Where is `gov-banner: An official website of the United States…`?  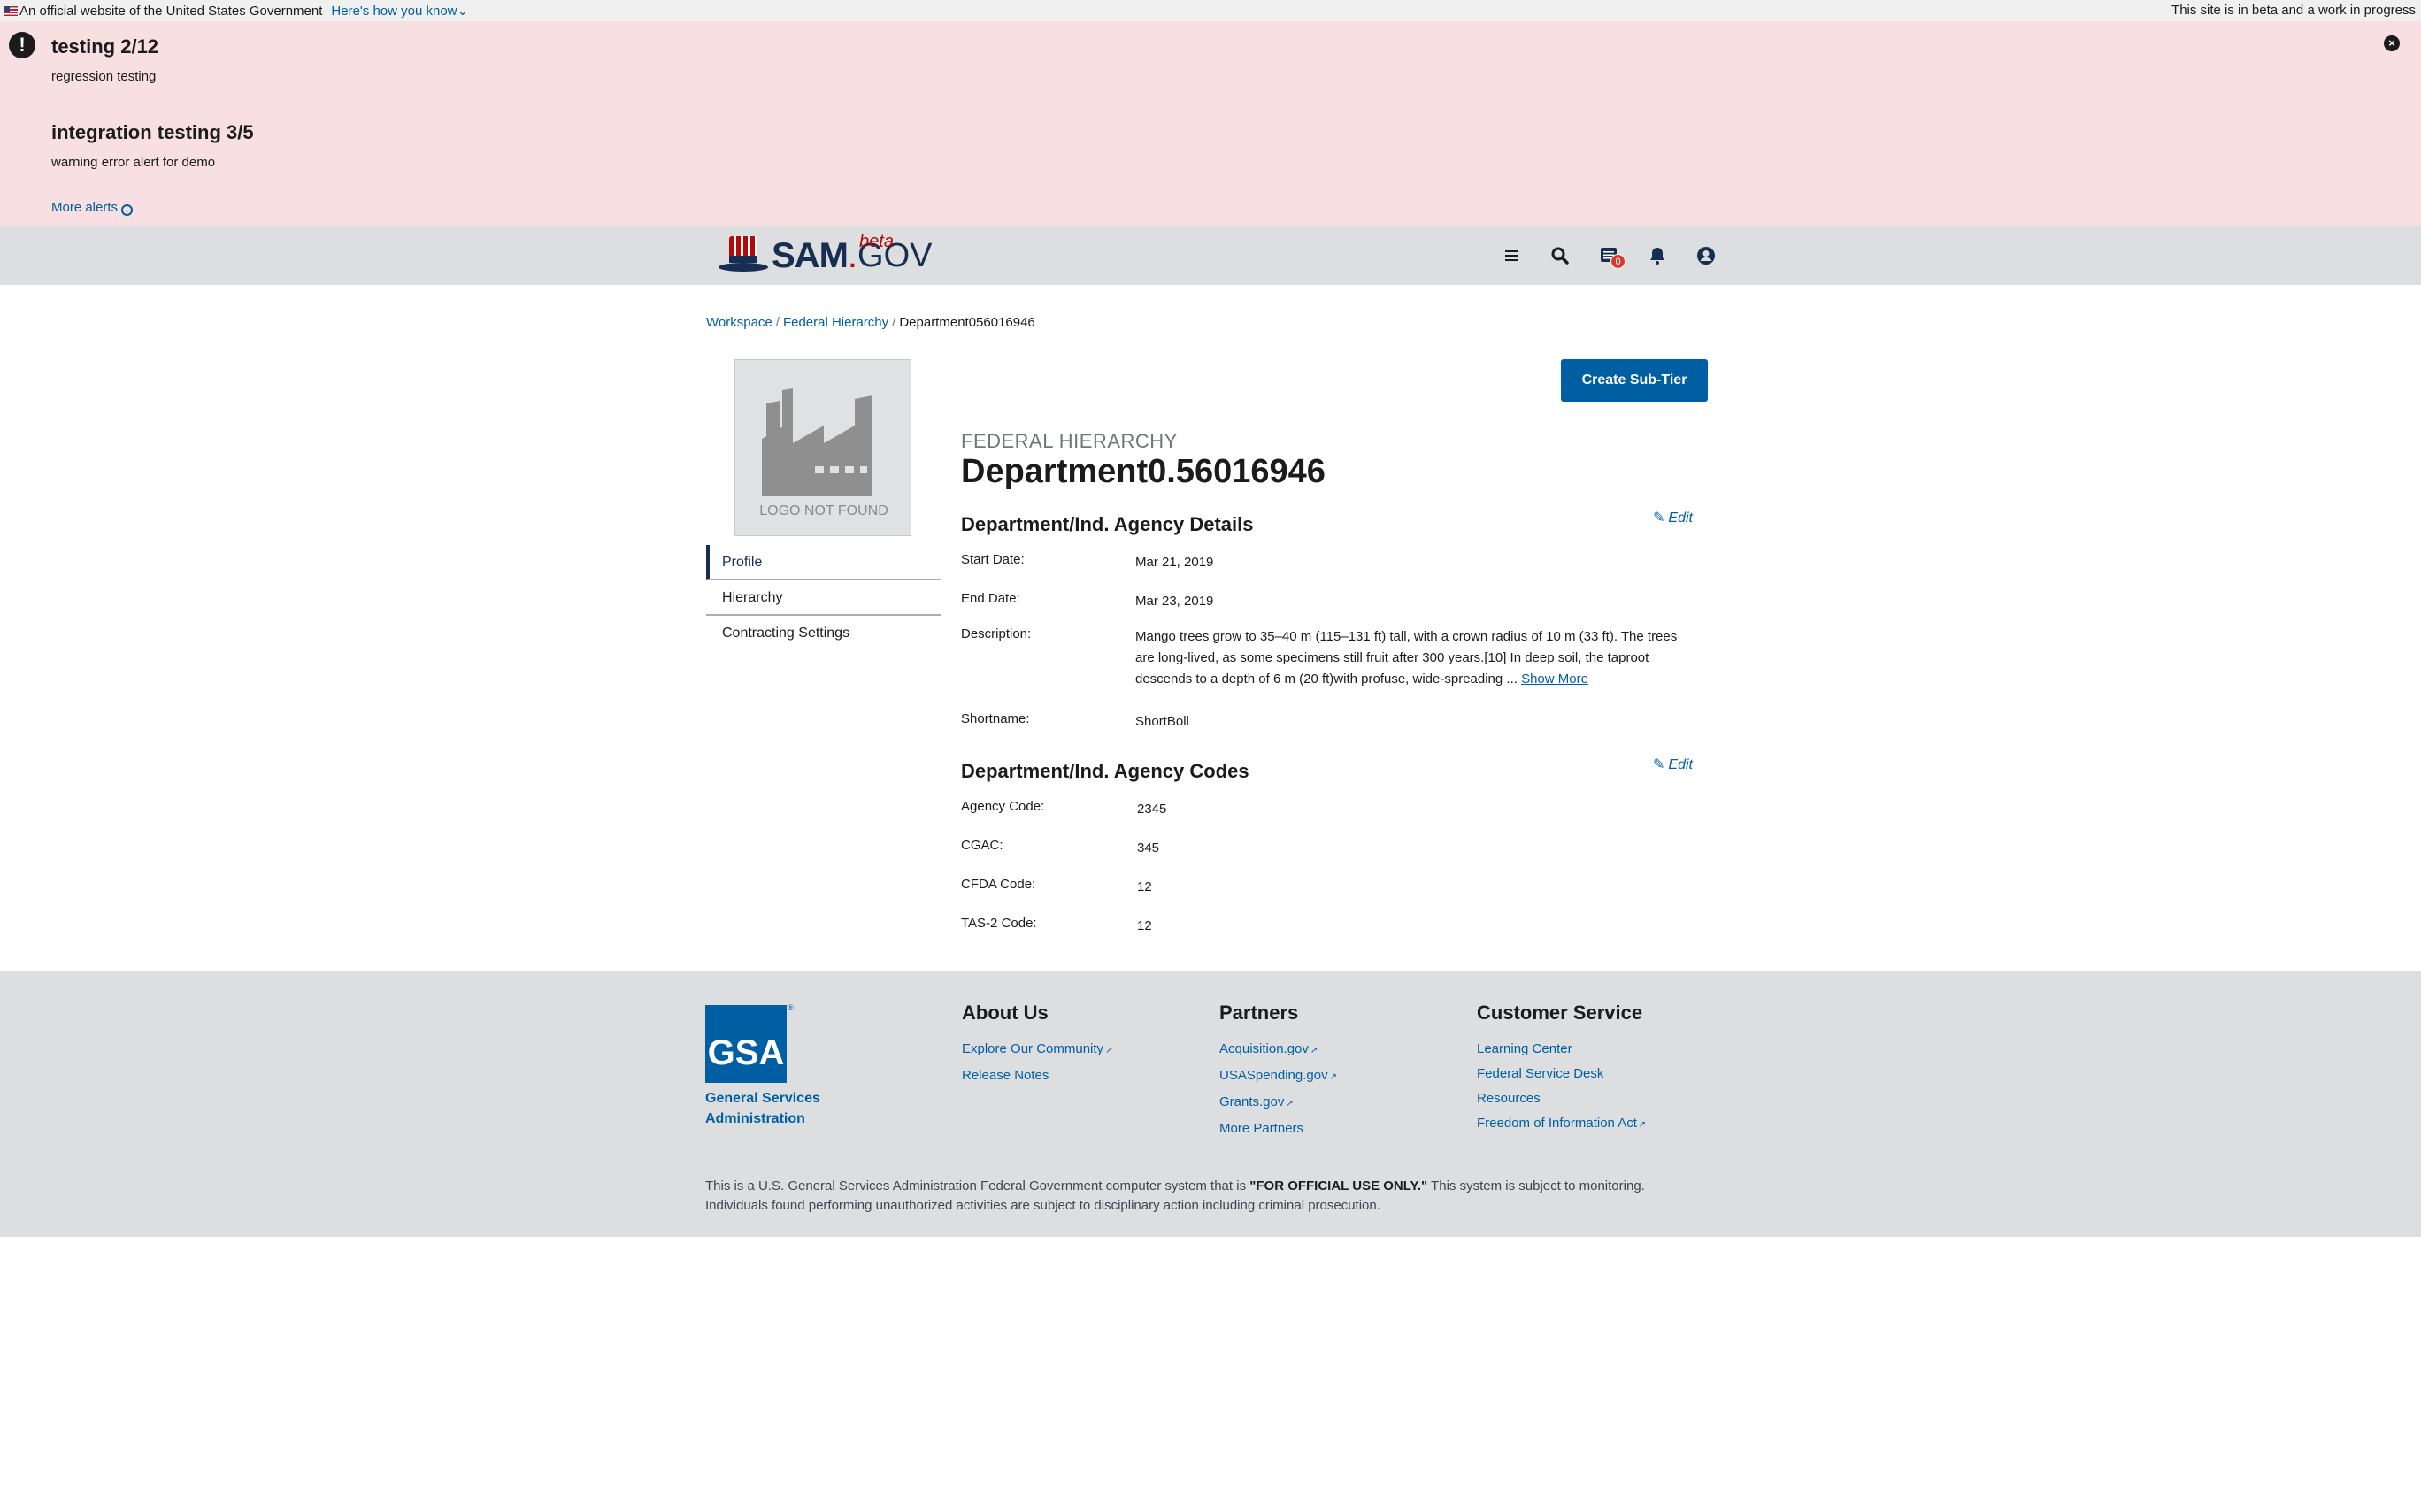 gov-banner: An official website of the United States… is located at coordinates (1210, 10).